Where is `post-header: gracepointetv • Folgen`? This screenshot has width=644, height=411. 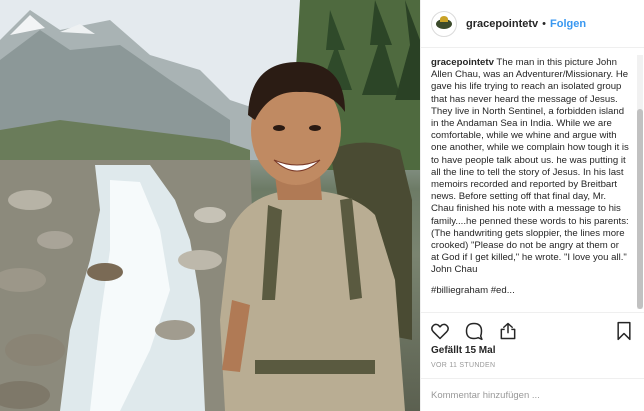 post-header: gracepointetv • Folgen is located at coordinates (532, 24).